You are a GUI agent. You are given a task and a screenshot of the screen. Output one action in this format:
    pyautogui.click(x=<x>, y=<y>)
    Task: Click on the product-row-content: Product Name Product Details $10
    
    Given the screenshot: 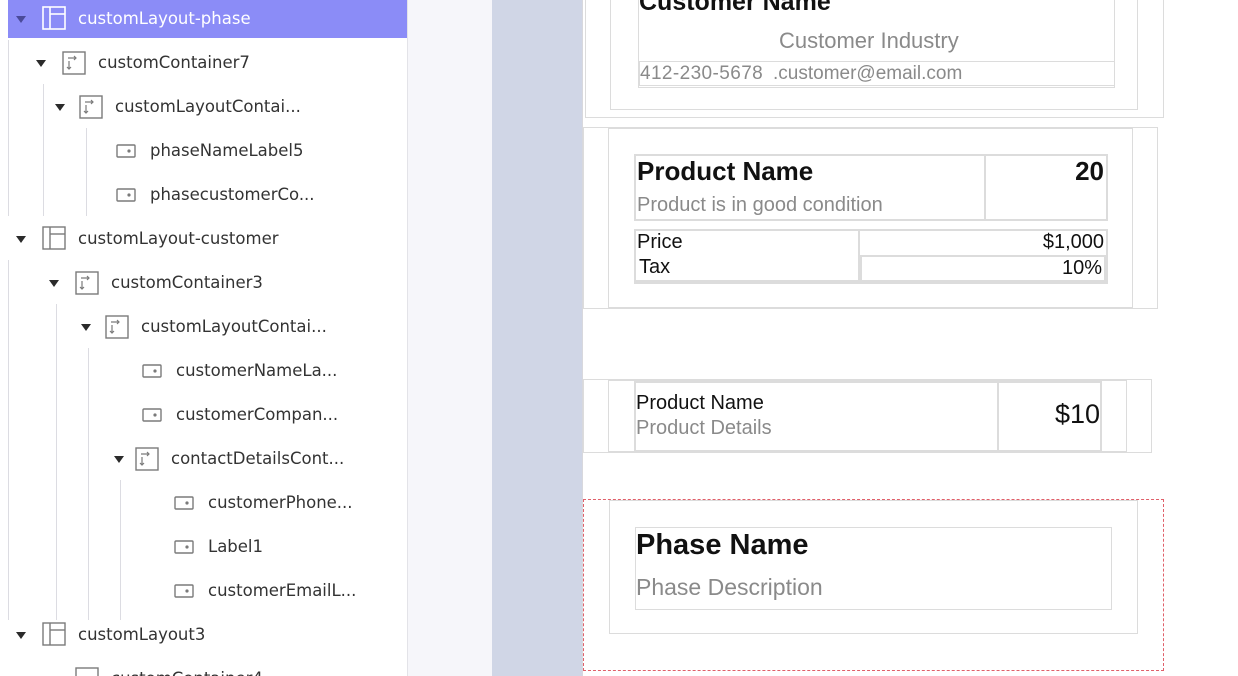 What is the action you would take?
    pyautogui.click(x=868, y=416)
    